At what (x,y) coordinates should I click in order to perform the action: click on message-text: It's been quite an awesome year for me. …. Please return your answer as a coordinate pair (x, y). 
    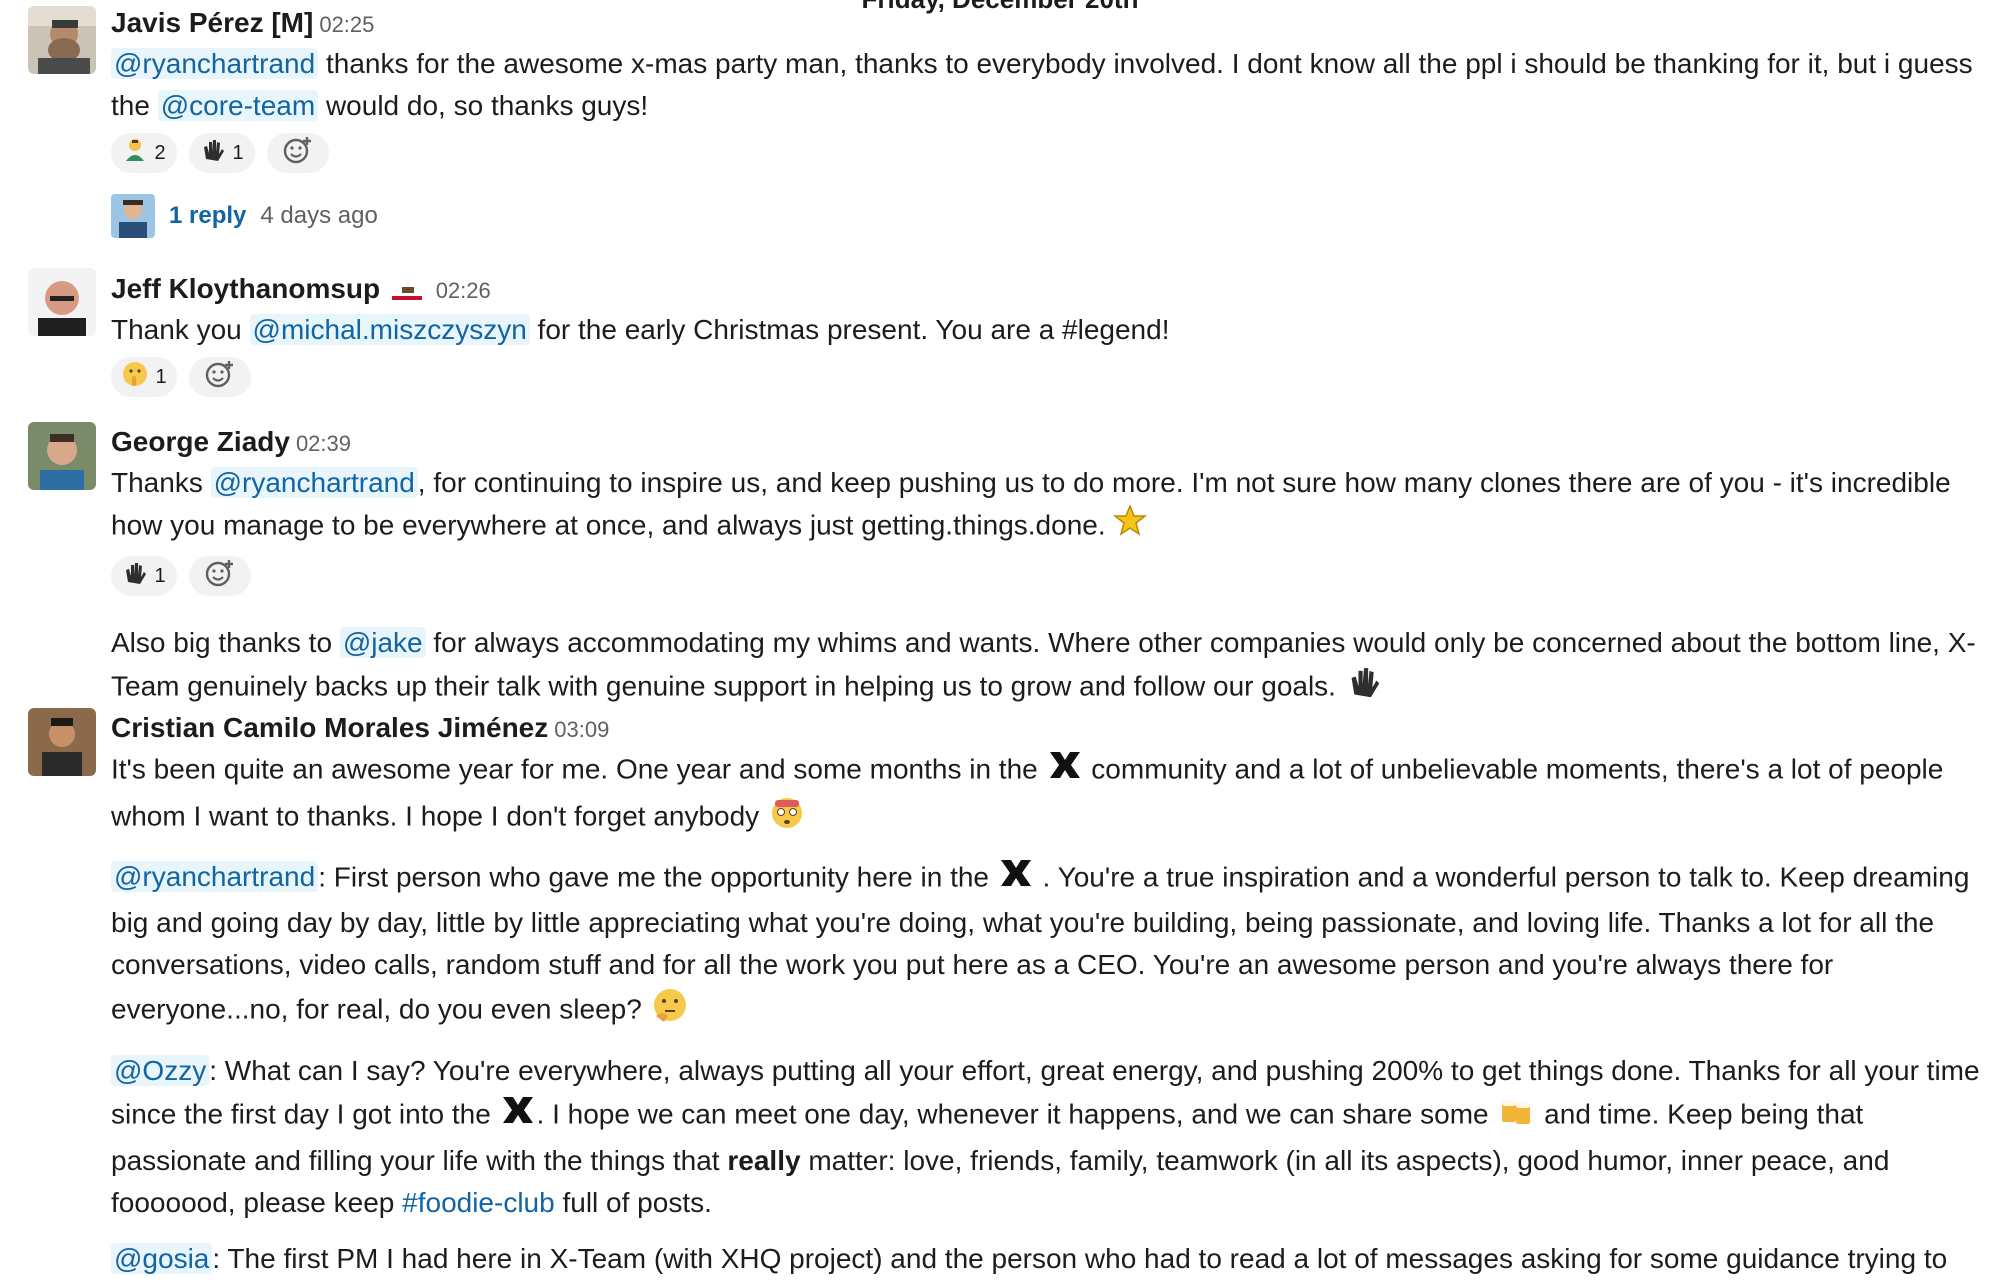
    Looking at the image, I should click on (1045, 795).